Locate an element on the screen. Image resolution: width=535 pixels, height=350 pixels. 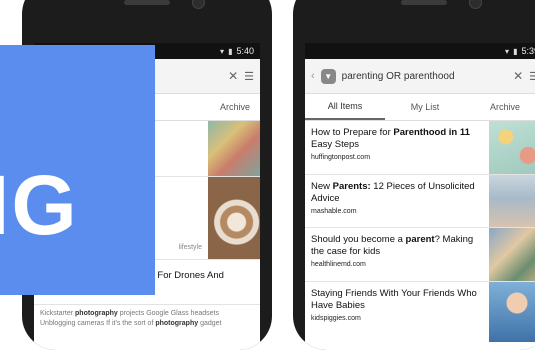
status-time: 5:39 is located at coordinates (528, 51).